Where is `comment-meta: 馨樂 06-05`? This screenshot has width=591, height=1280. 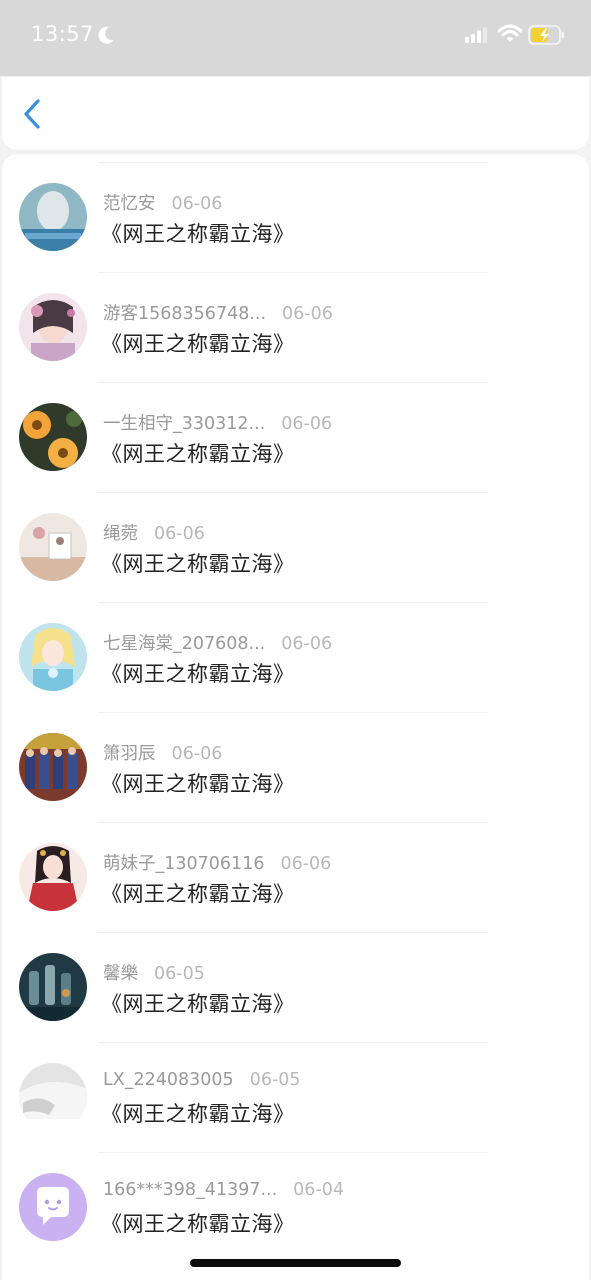 comment-meta: 馨樂 06-05 is located at coordinates (154, 972).